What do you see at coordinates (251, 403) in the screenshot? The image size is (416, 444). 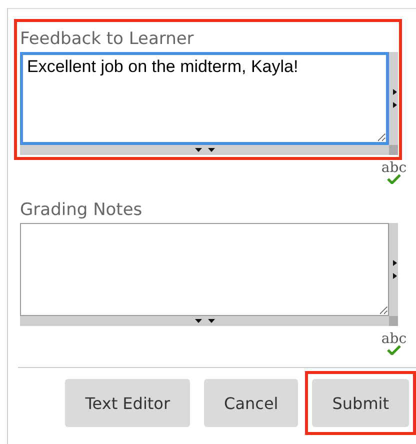 I see `action-button: Cancel` at bounding box center [251, 403].